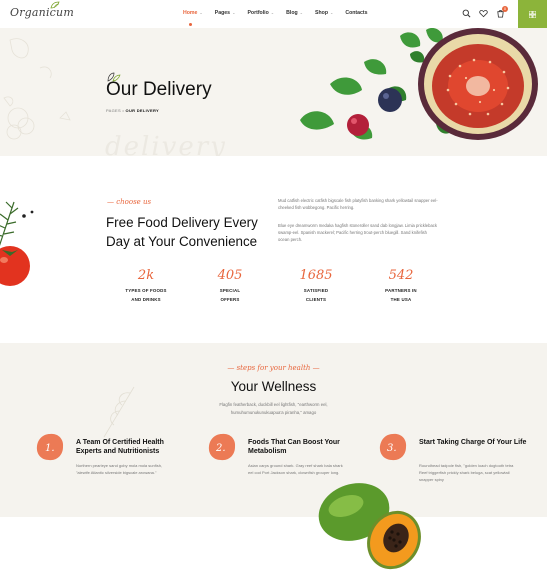 This screenshot has height=578, width=547. I want to click on nav-label: Portfolio, so click(258, 13).